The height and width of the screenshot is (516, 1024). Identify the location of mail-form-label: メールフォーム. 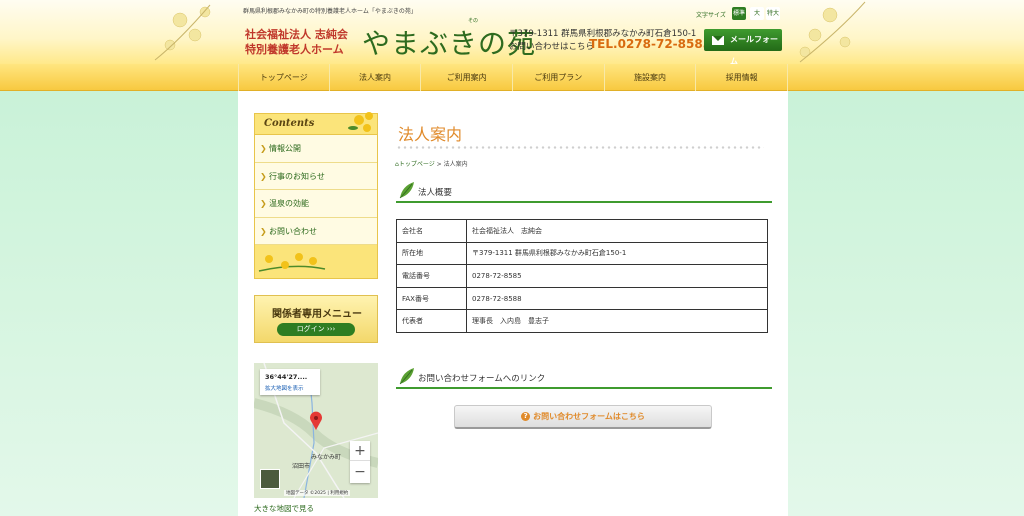
(754, 50).